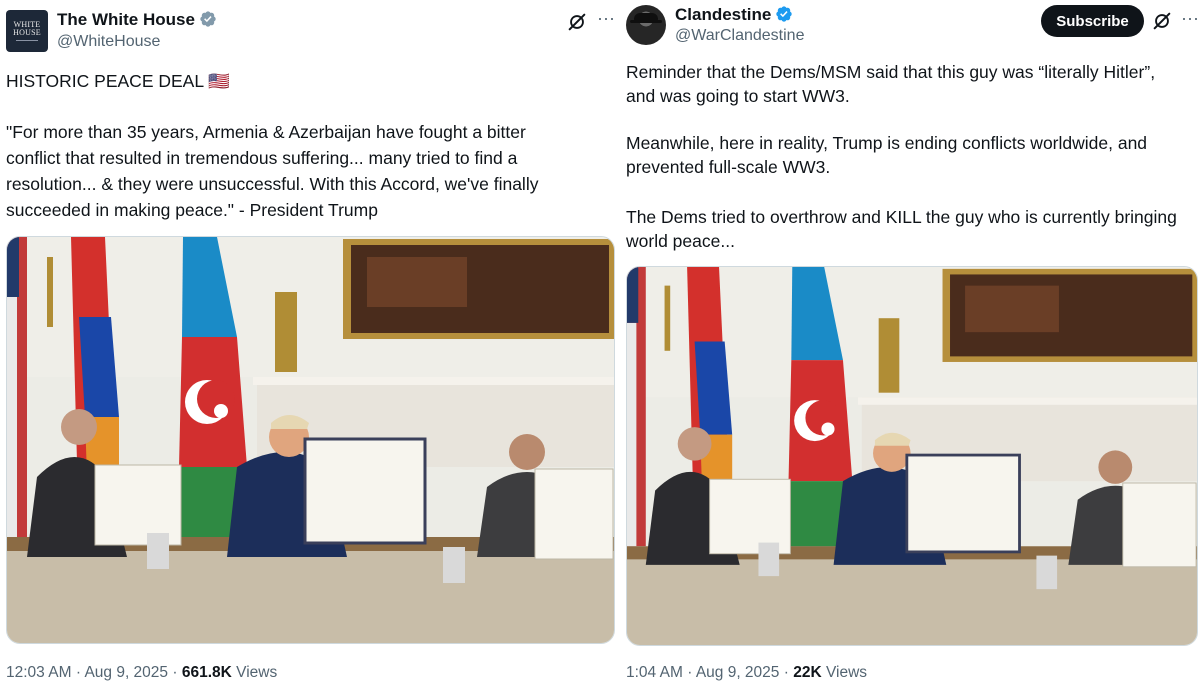 This screenshot has height=686, width=1200. Describe the element at coordinates (646, 21) in the screenshot. I see `avatar-hat-brim` at that location.